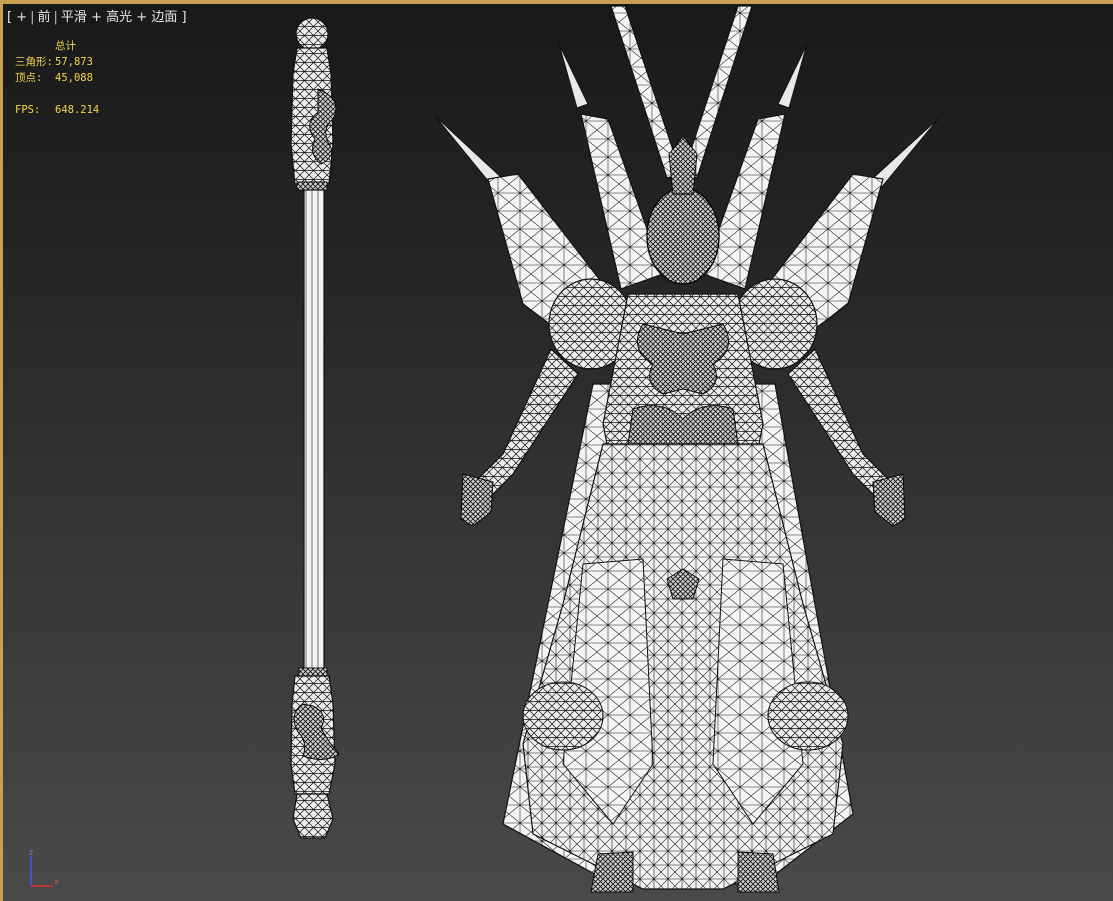  Describe the element at coordinates (56, 881) in the screenshot. I see `axis-x-label: x` at that location.